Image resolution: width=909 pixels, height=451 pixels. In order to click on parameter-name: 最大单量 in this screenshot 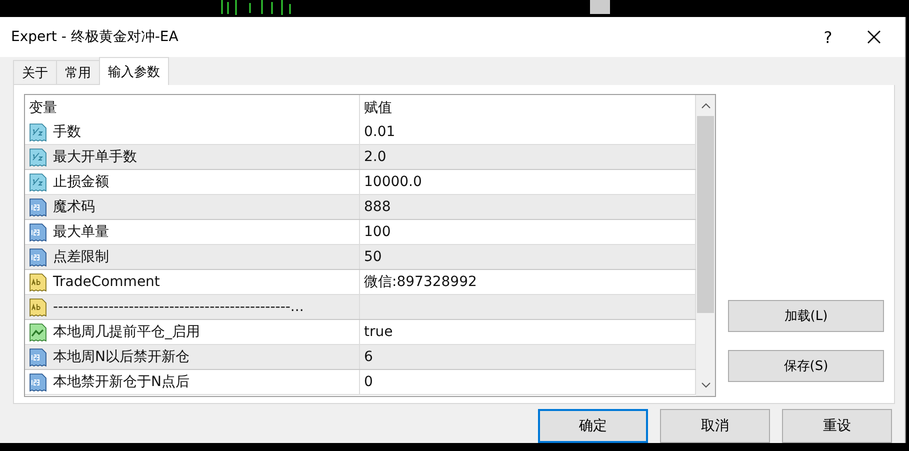, I will do `click(81, 232)`.